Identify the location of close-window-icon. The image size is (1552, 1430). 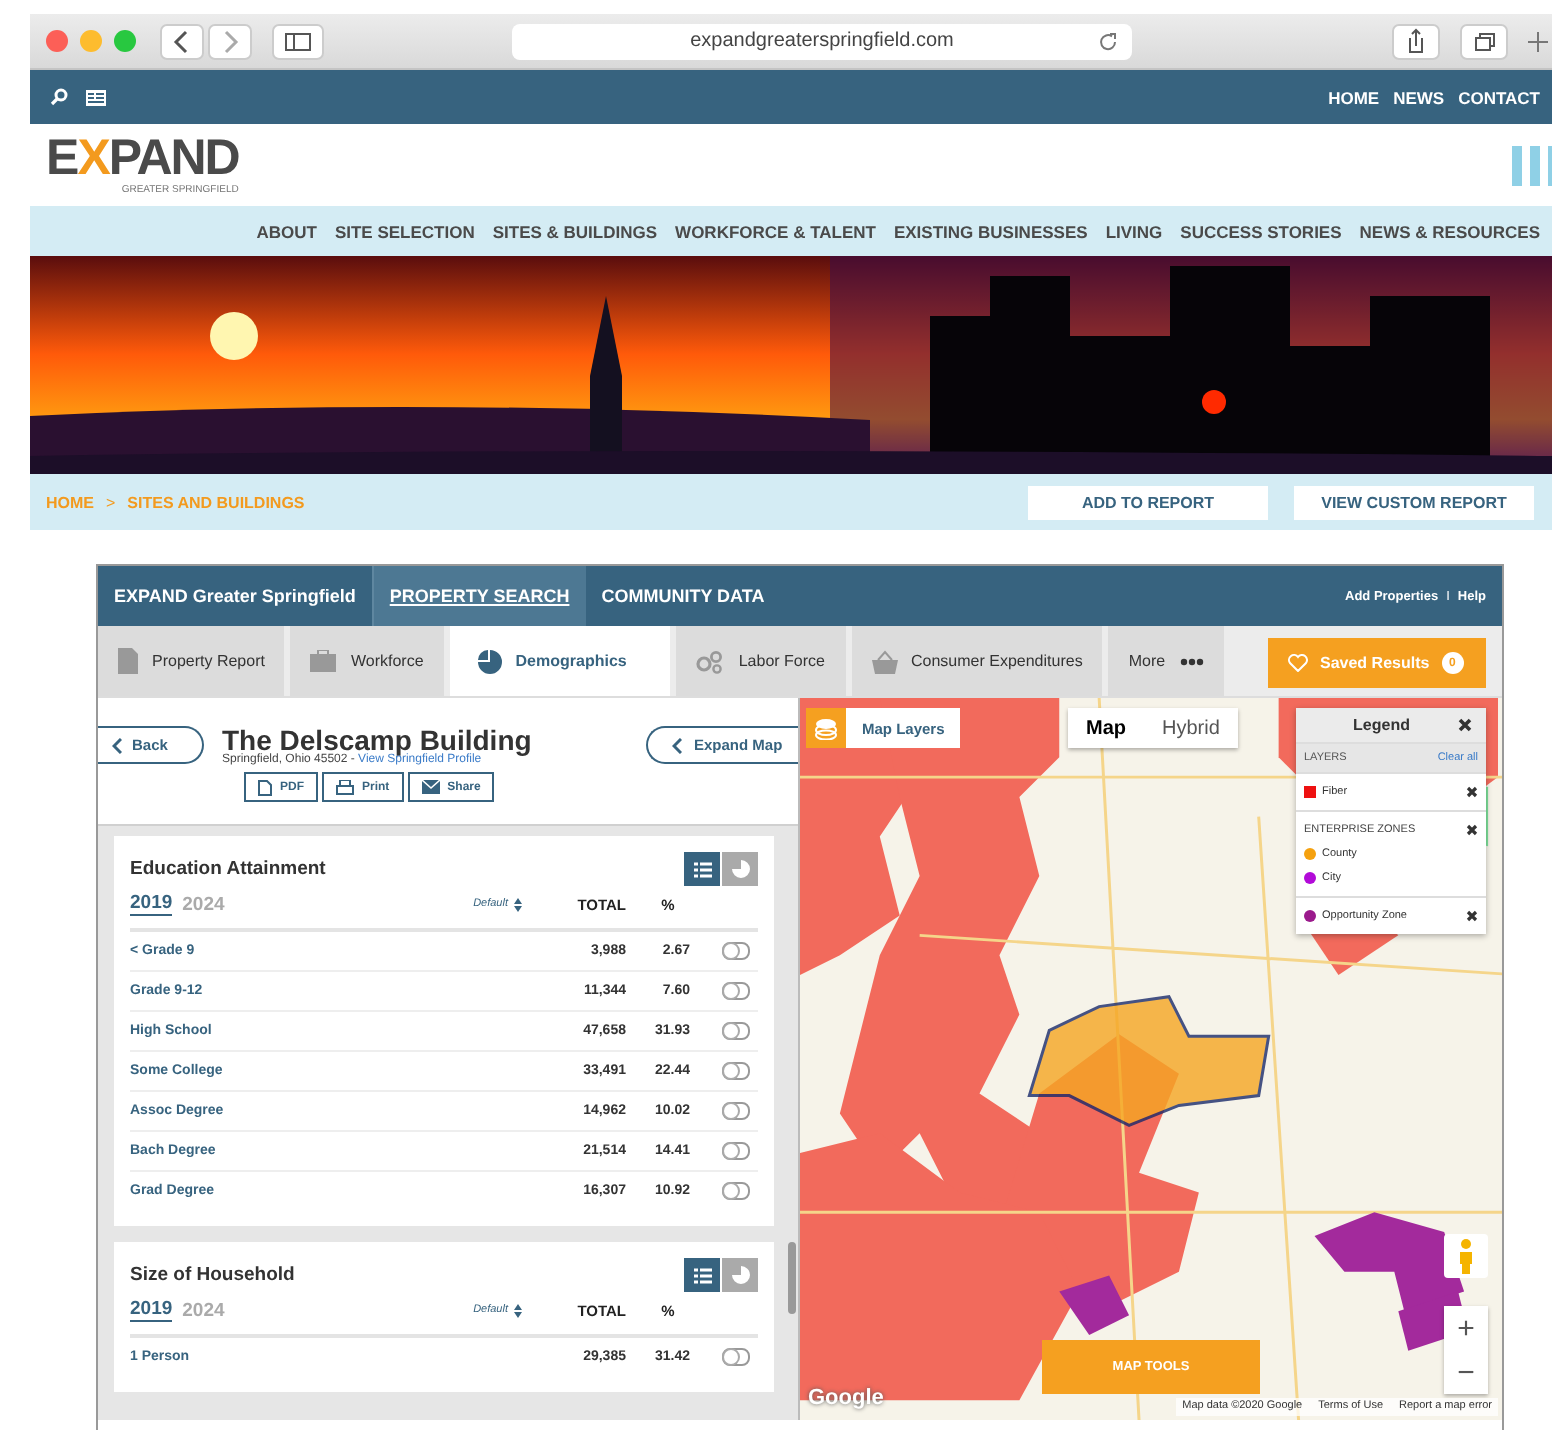
(57, 41).